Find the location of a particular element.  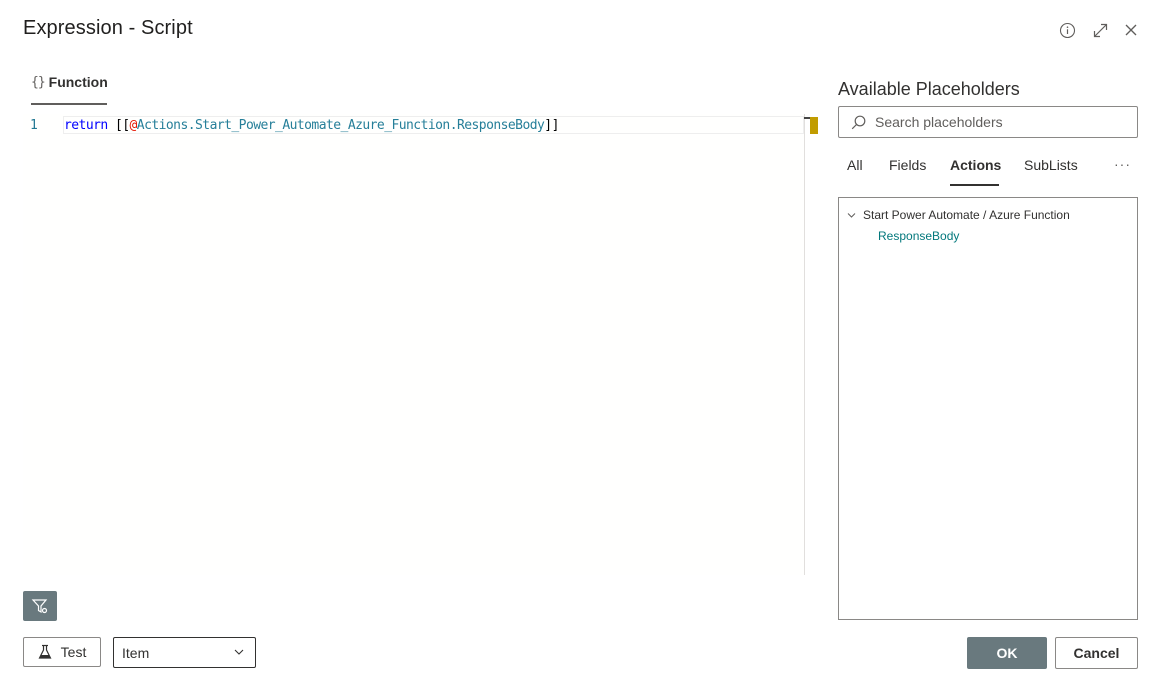

filter-gear-icon is located at coordinates (39, 606).